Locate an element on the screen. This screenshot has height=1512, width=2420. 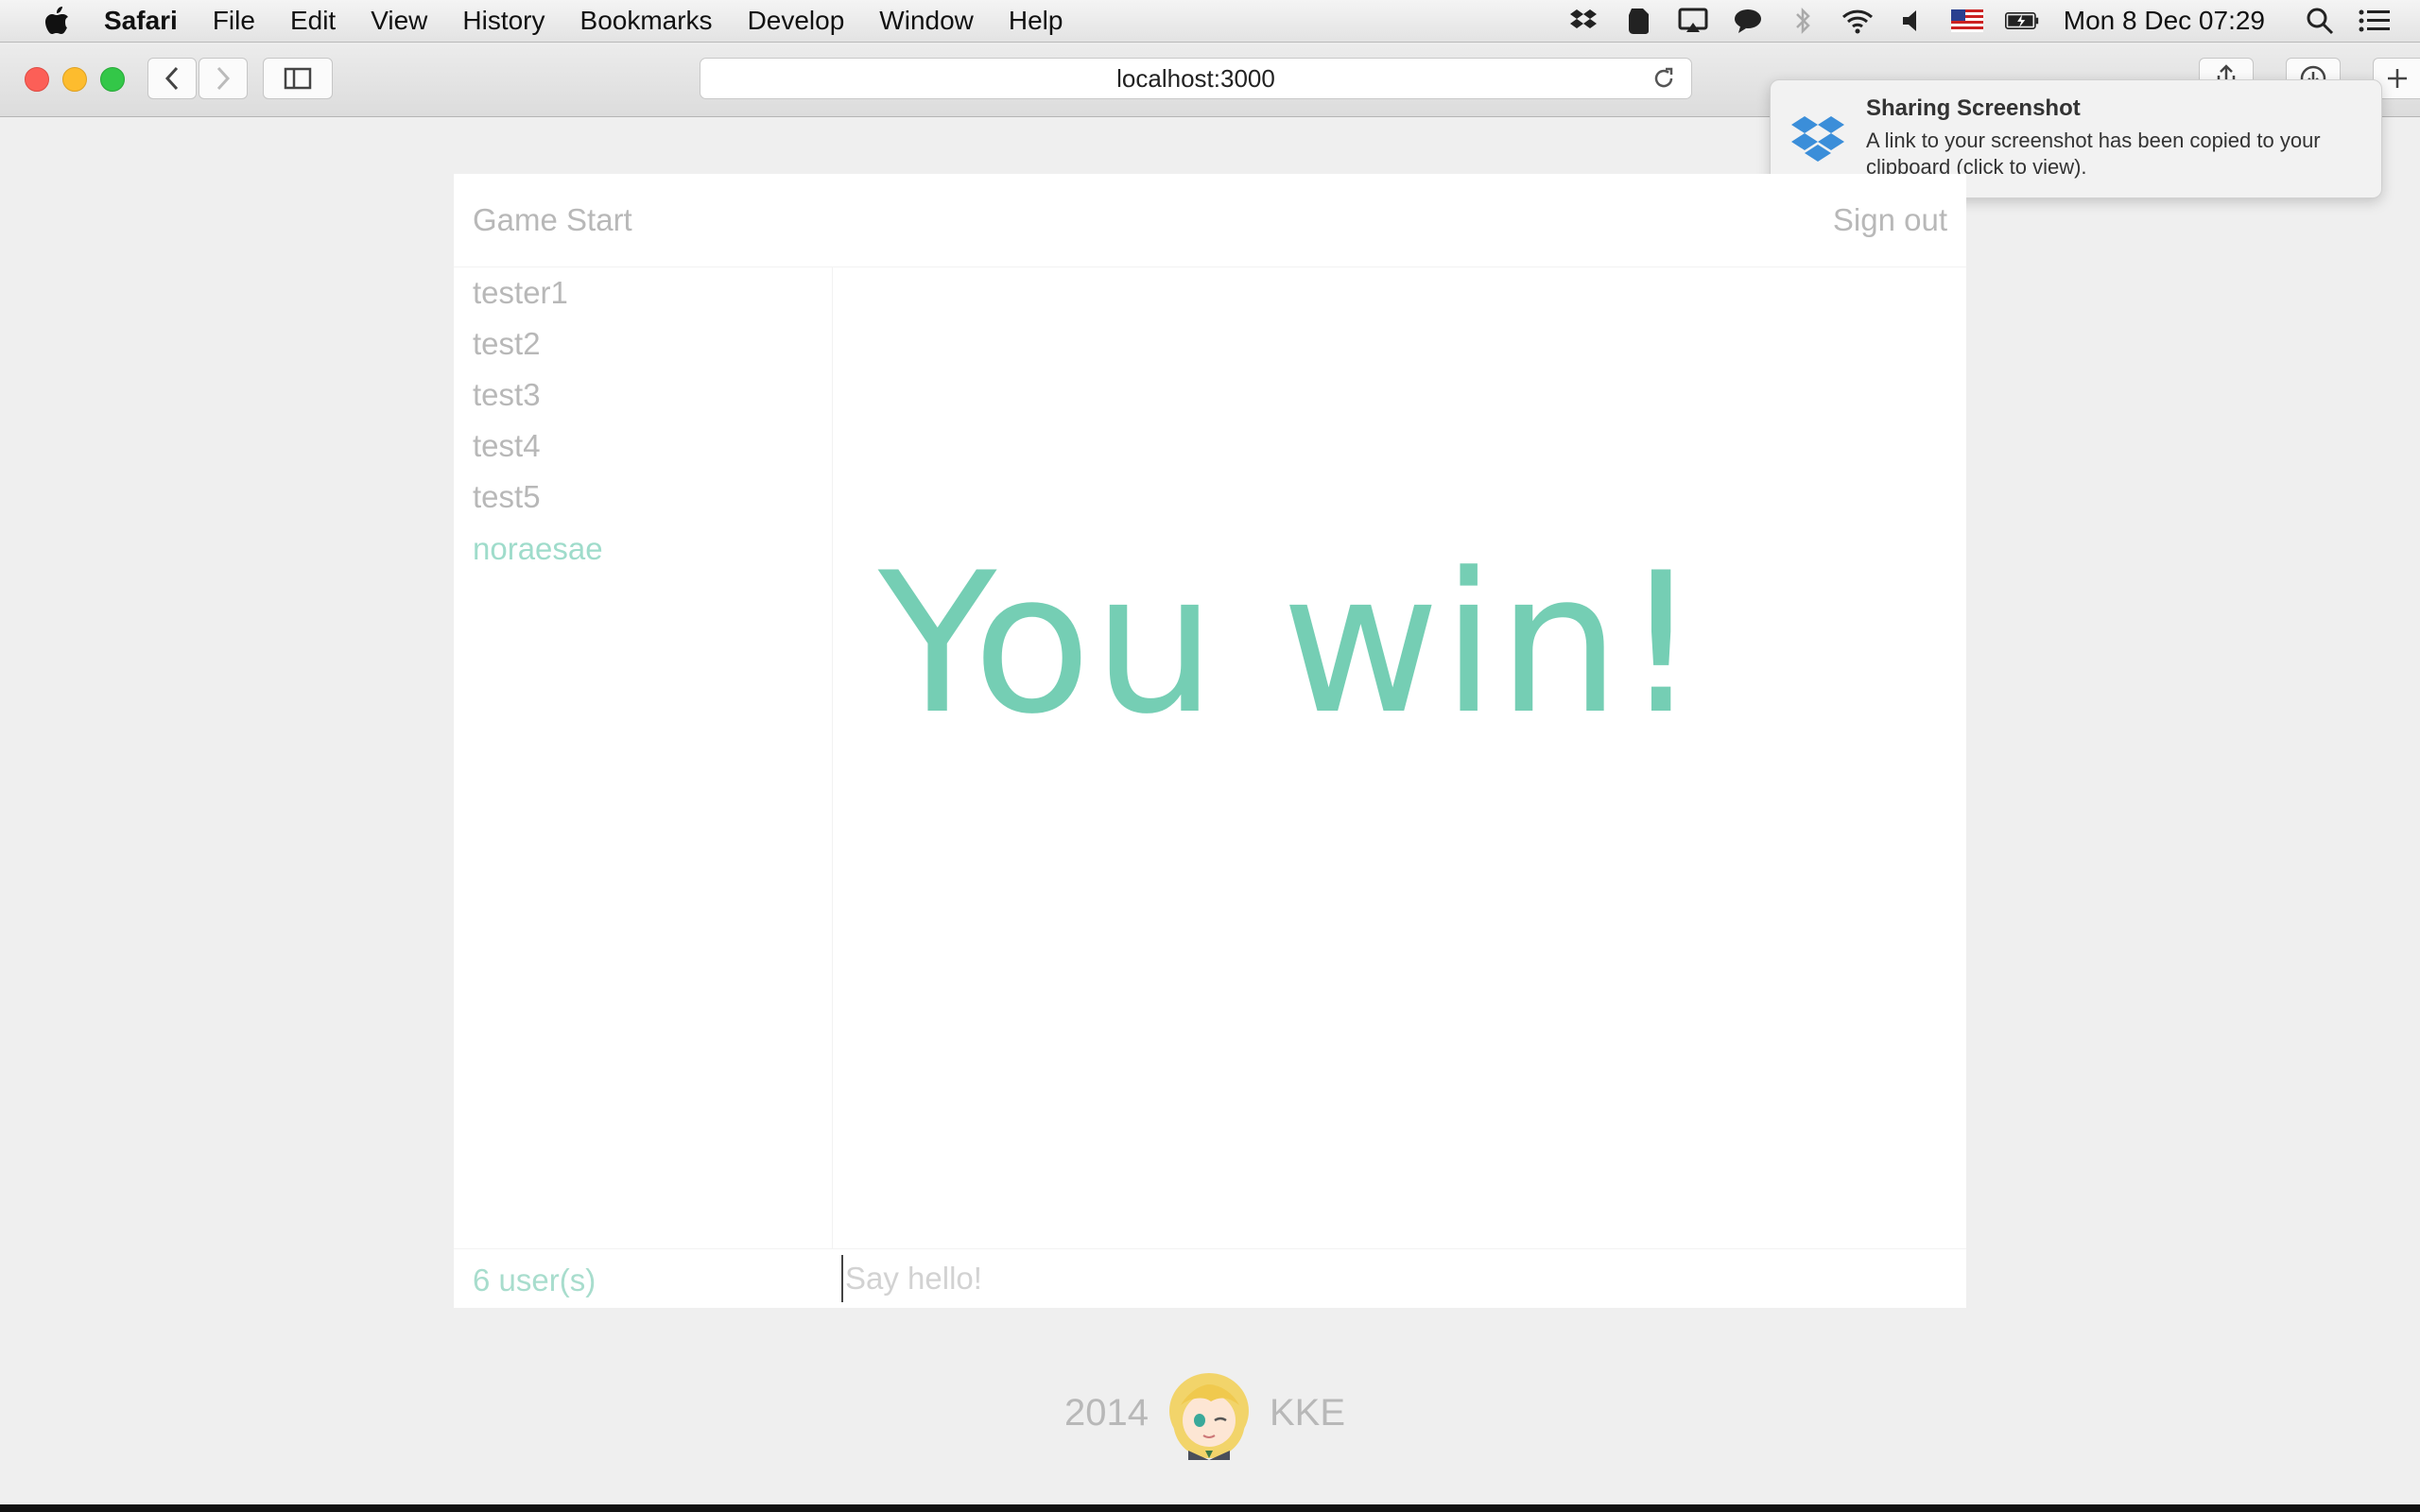
chevron-right-icon is located at coordinates (223, 78).